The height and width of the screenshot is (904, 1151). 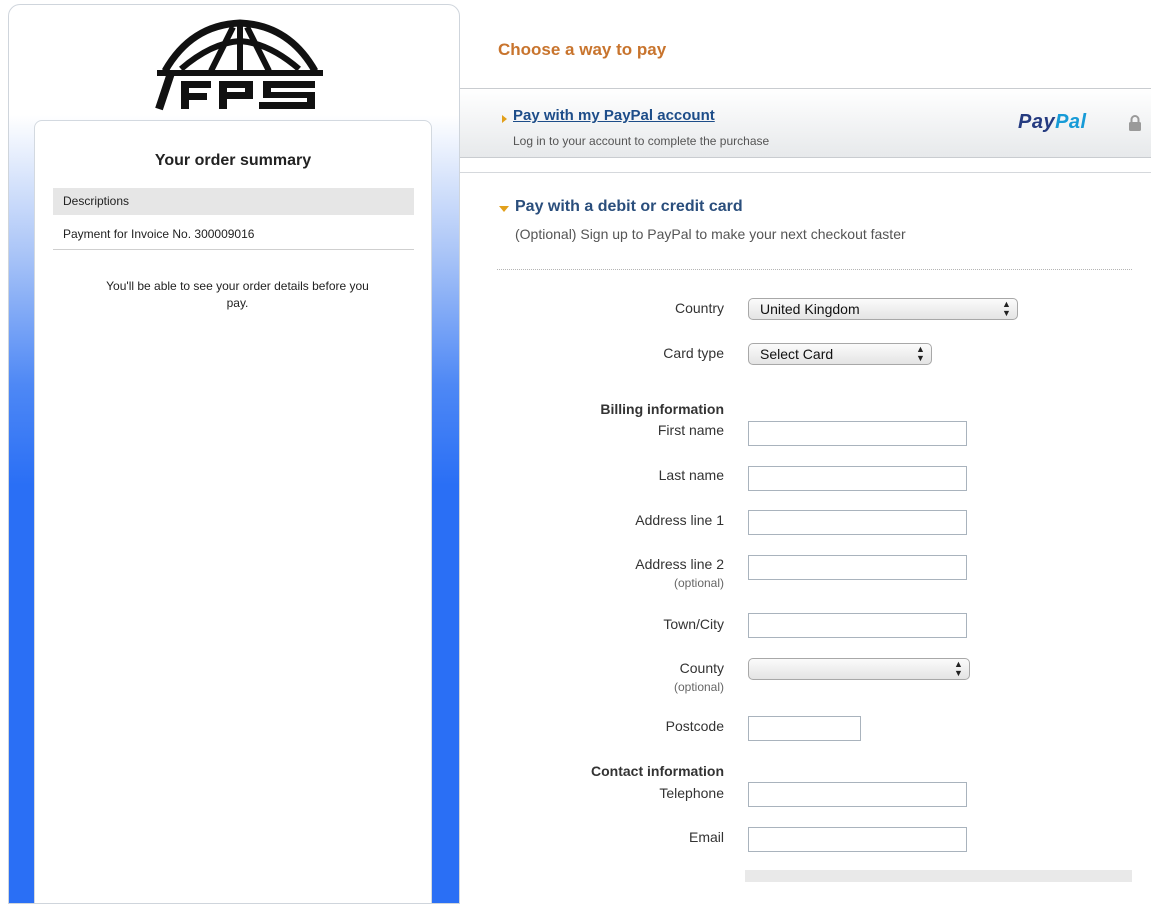 I want to click on dotted-divider, so click(x=814, y=269).